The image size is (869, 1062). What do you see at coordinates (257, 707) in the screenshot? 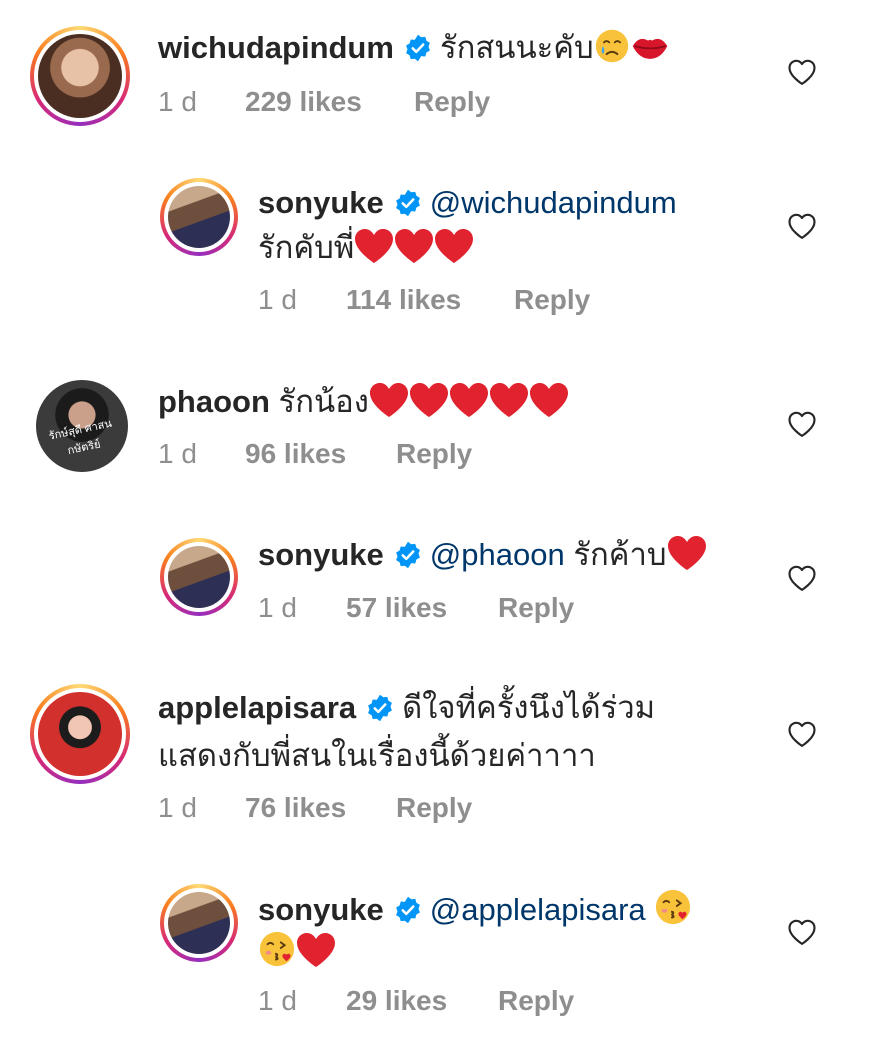
I see `username: applelapisara` at bounding box center [257, 707].